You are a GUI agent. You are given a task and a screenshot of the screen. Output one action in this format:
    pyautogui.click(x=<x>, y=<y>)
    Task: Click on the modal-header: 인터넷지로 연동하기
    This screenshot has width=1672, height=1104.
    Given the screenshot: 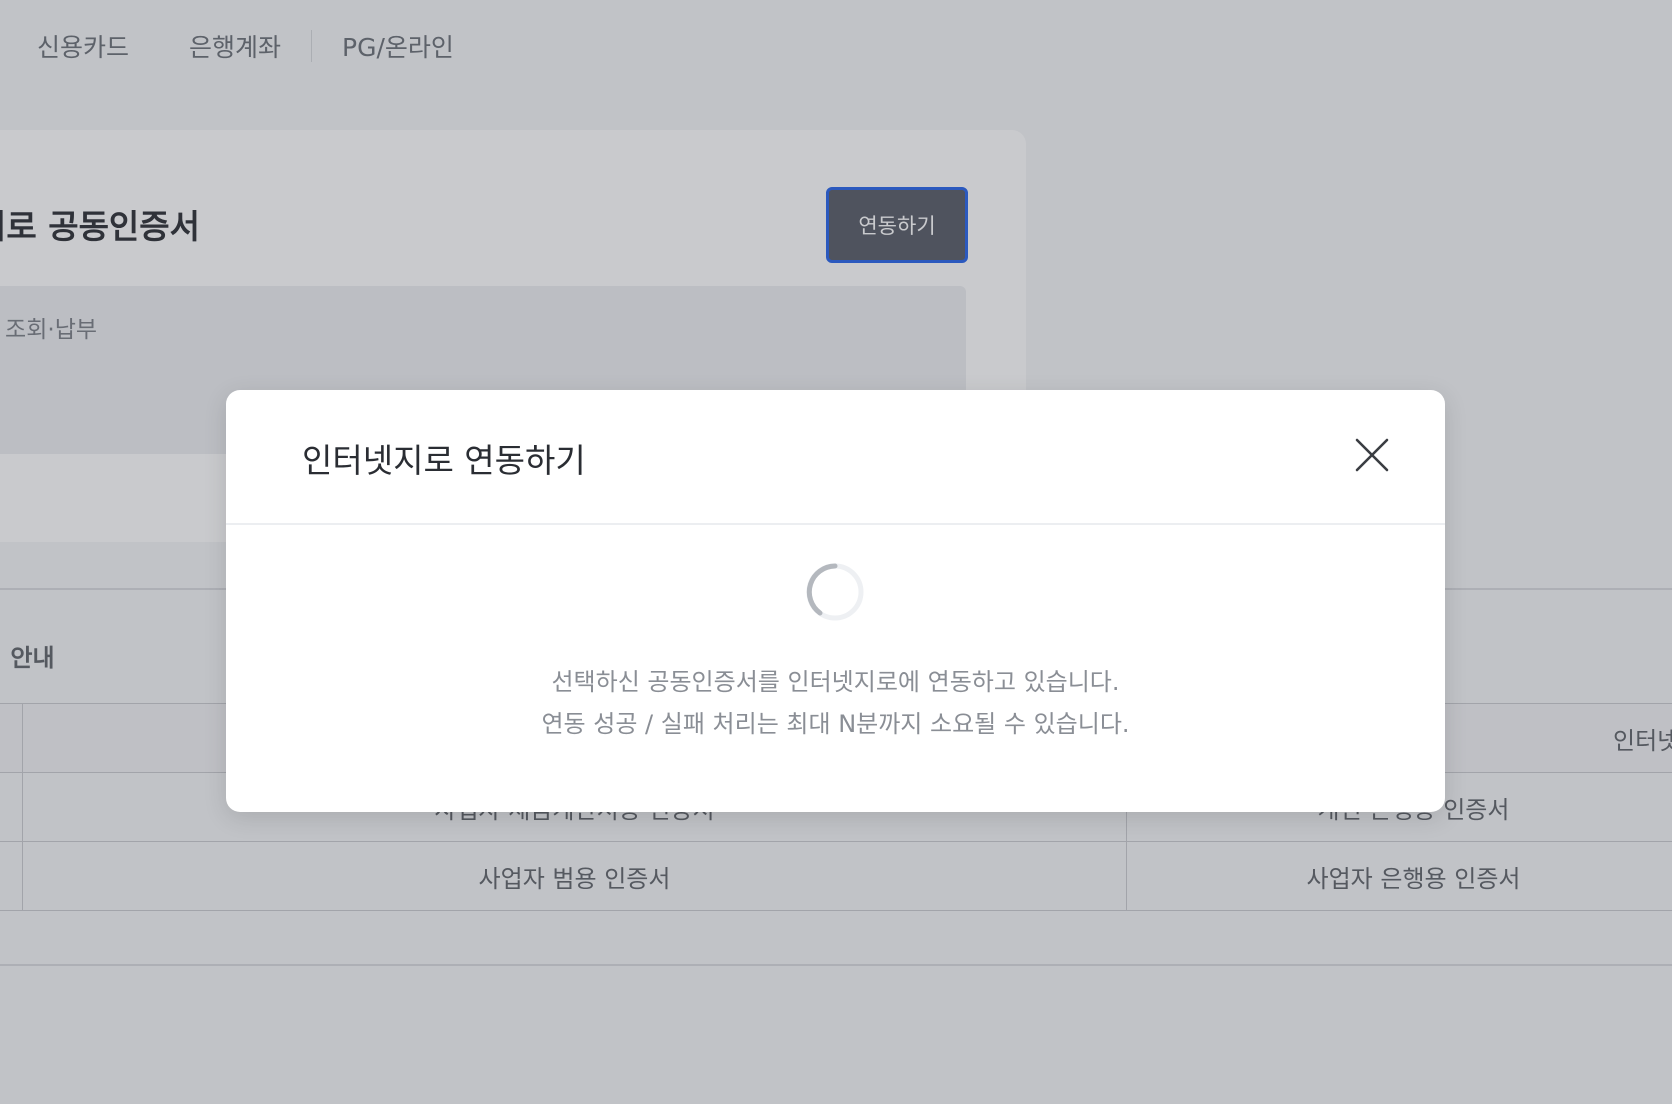 What is the action you would take?
    pyautogui.click(x=835, y=457)
    